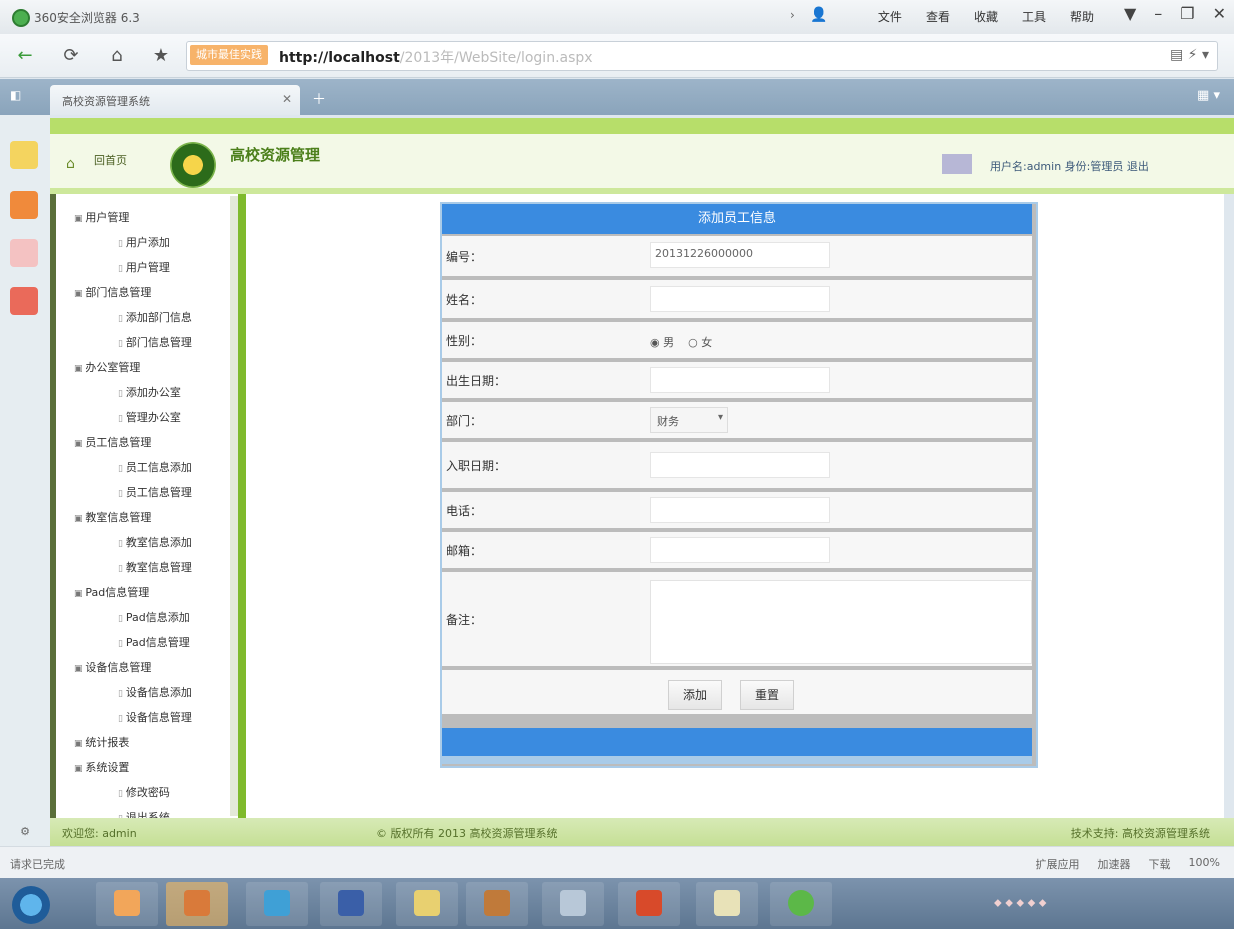 This screenshot has width=1234, height=929. What do you see at coordinates (890, 16) in the screenshot?
I see `menu-file: 文件` at bounding box center [890, 16].